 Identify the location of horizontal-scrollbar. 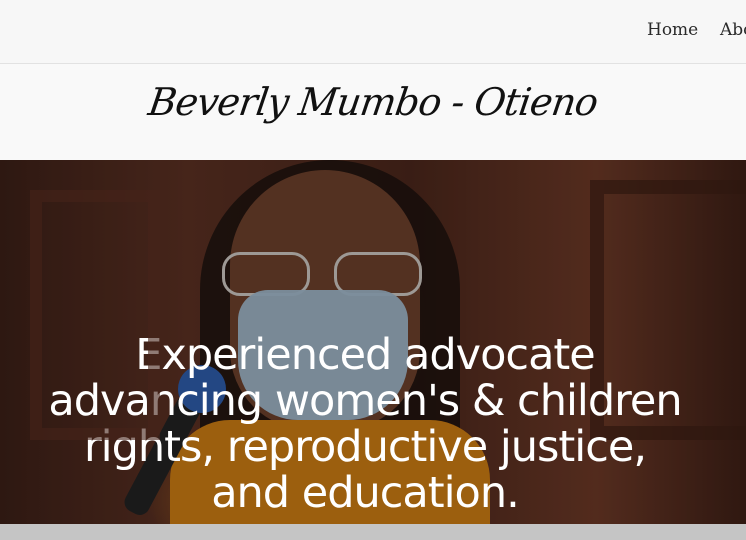
(373, 532).